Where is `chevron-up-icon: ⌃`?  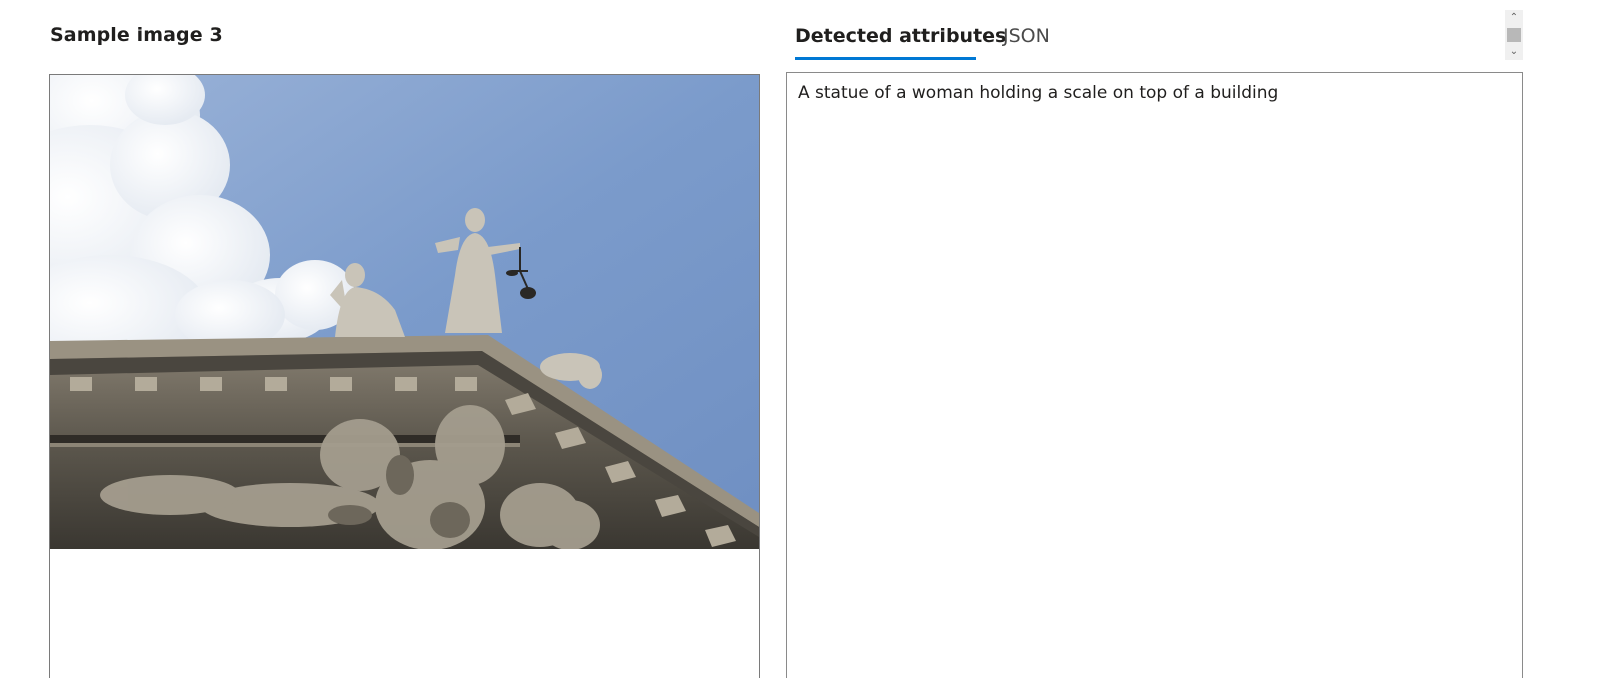 chevron-up-icon: ⌃ is located at coordinates (1514, 18).